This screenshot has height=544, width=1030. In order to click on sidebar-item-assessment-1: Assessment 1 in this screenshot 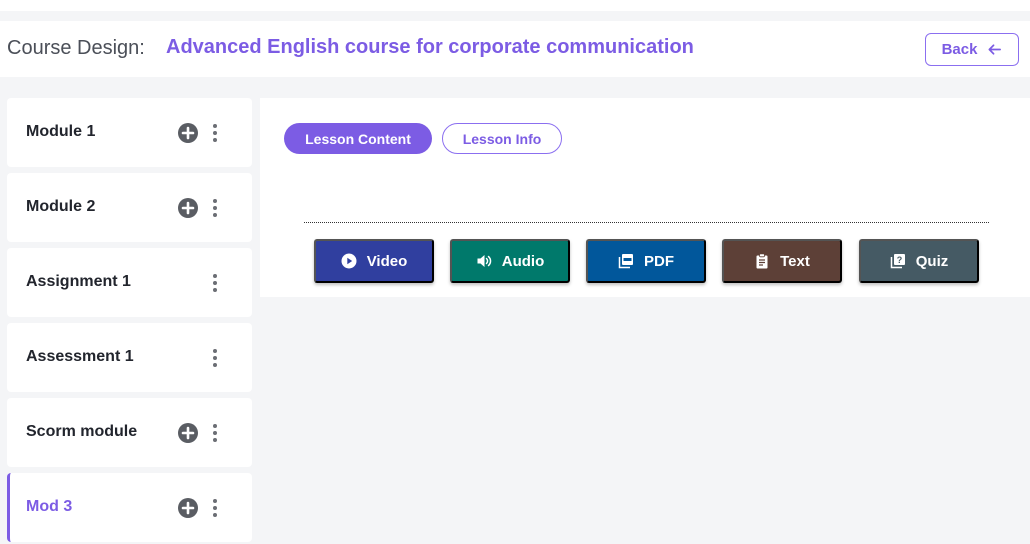, I will do `click(129, 357)`.